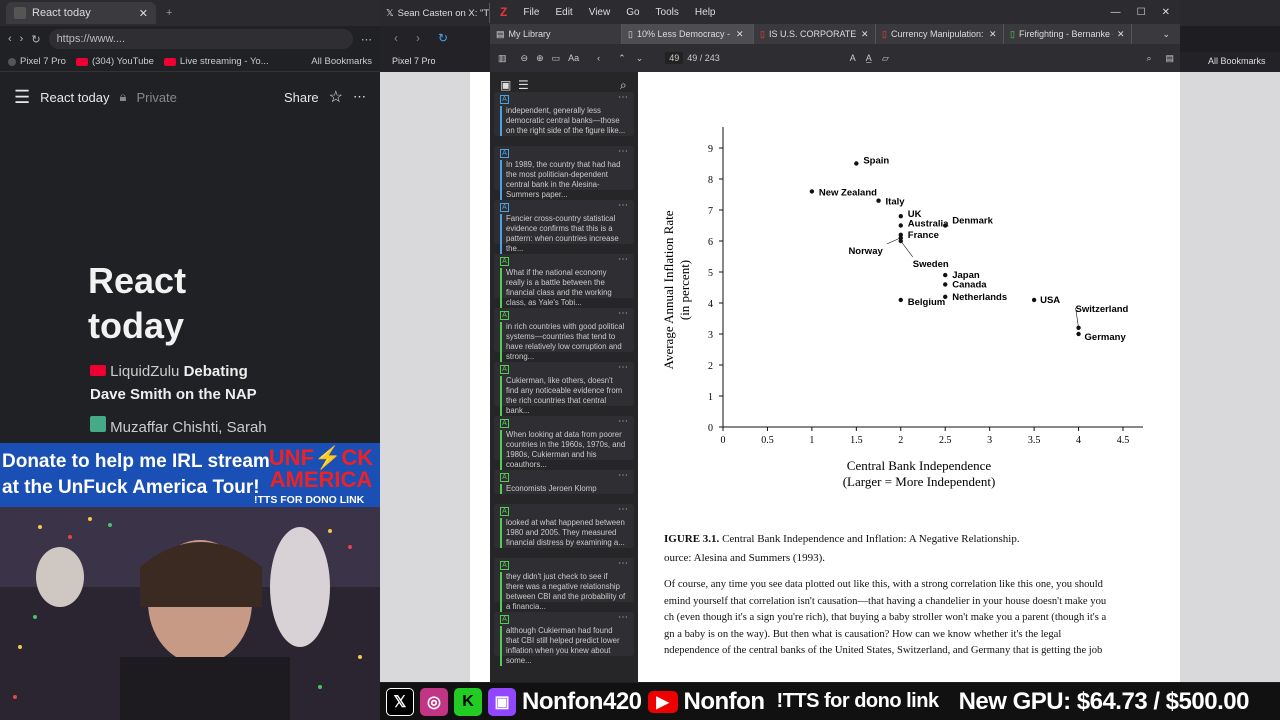  I want to click on menu-file: File, so click(531, 12).